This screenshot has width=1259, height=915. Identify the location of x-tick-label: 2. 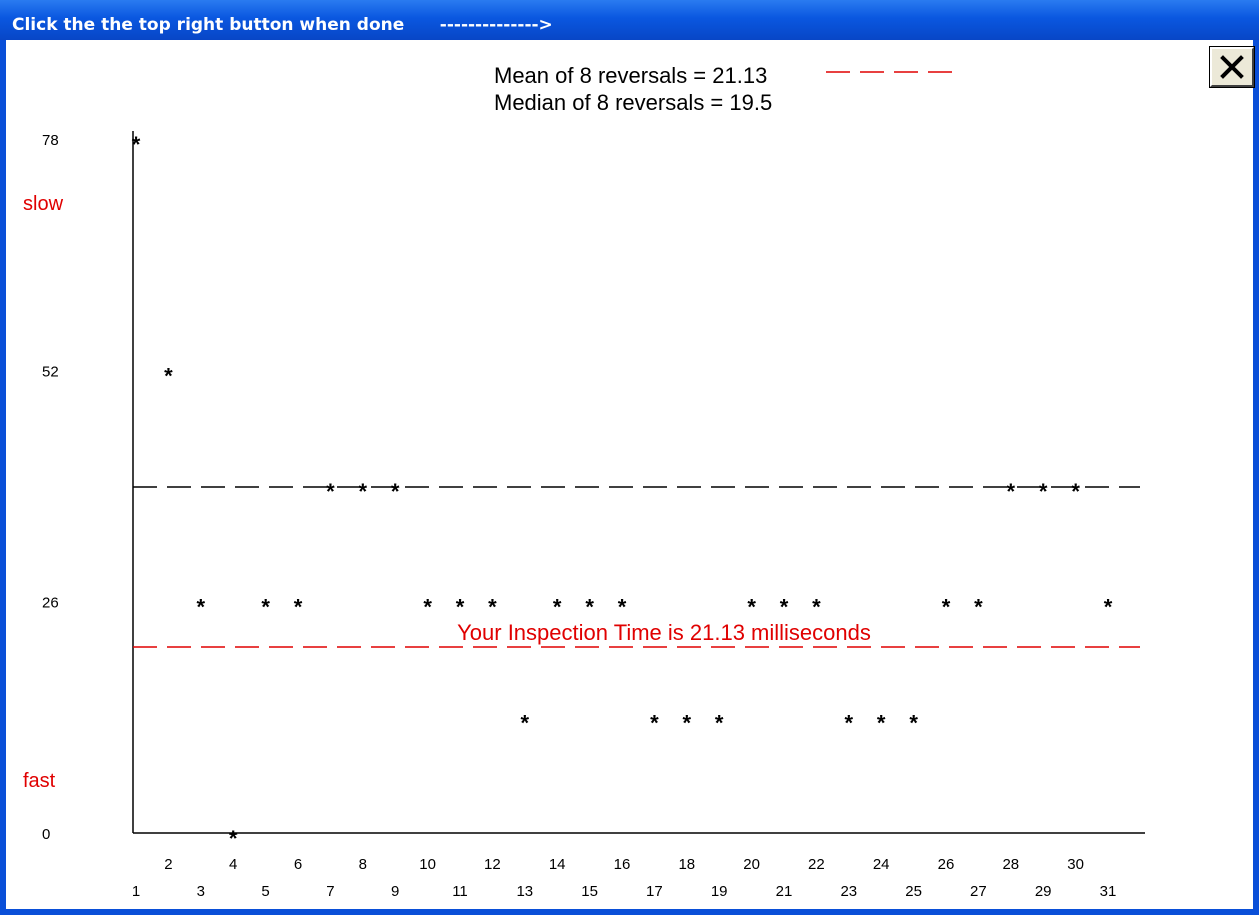
(168, 864).